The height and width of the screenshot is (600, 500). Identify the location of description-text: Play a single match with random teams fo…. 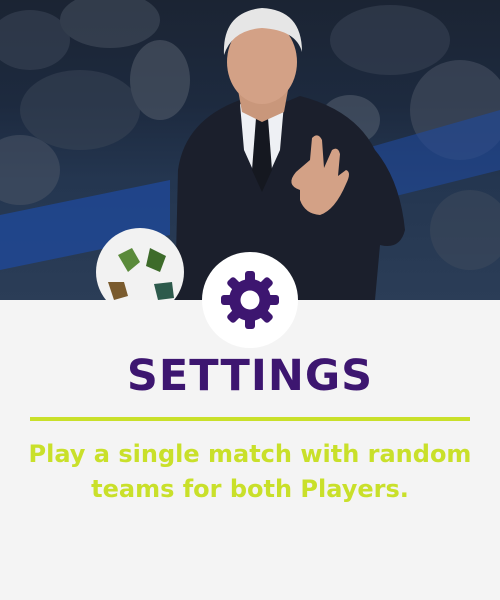
(250, 471).